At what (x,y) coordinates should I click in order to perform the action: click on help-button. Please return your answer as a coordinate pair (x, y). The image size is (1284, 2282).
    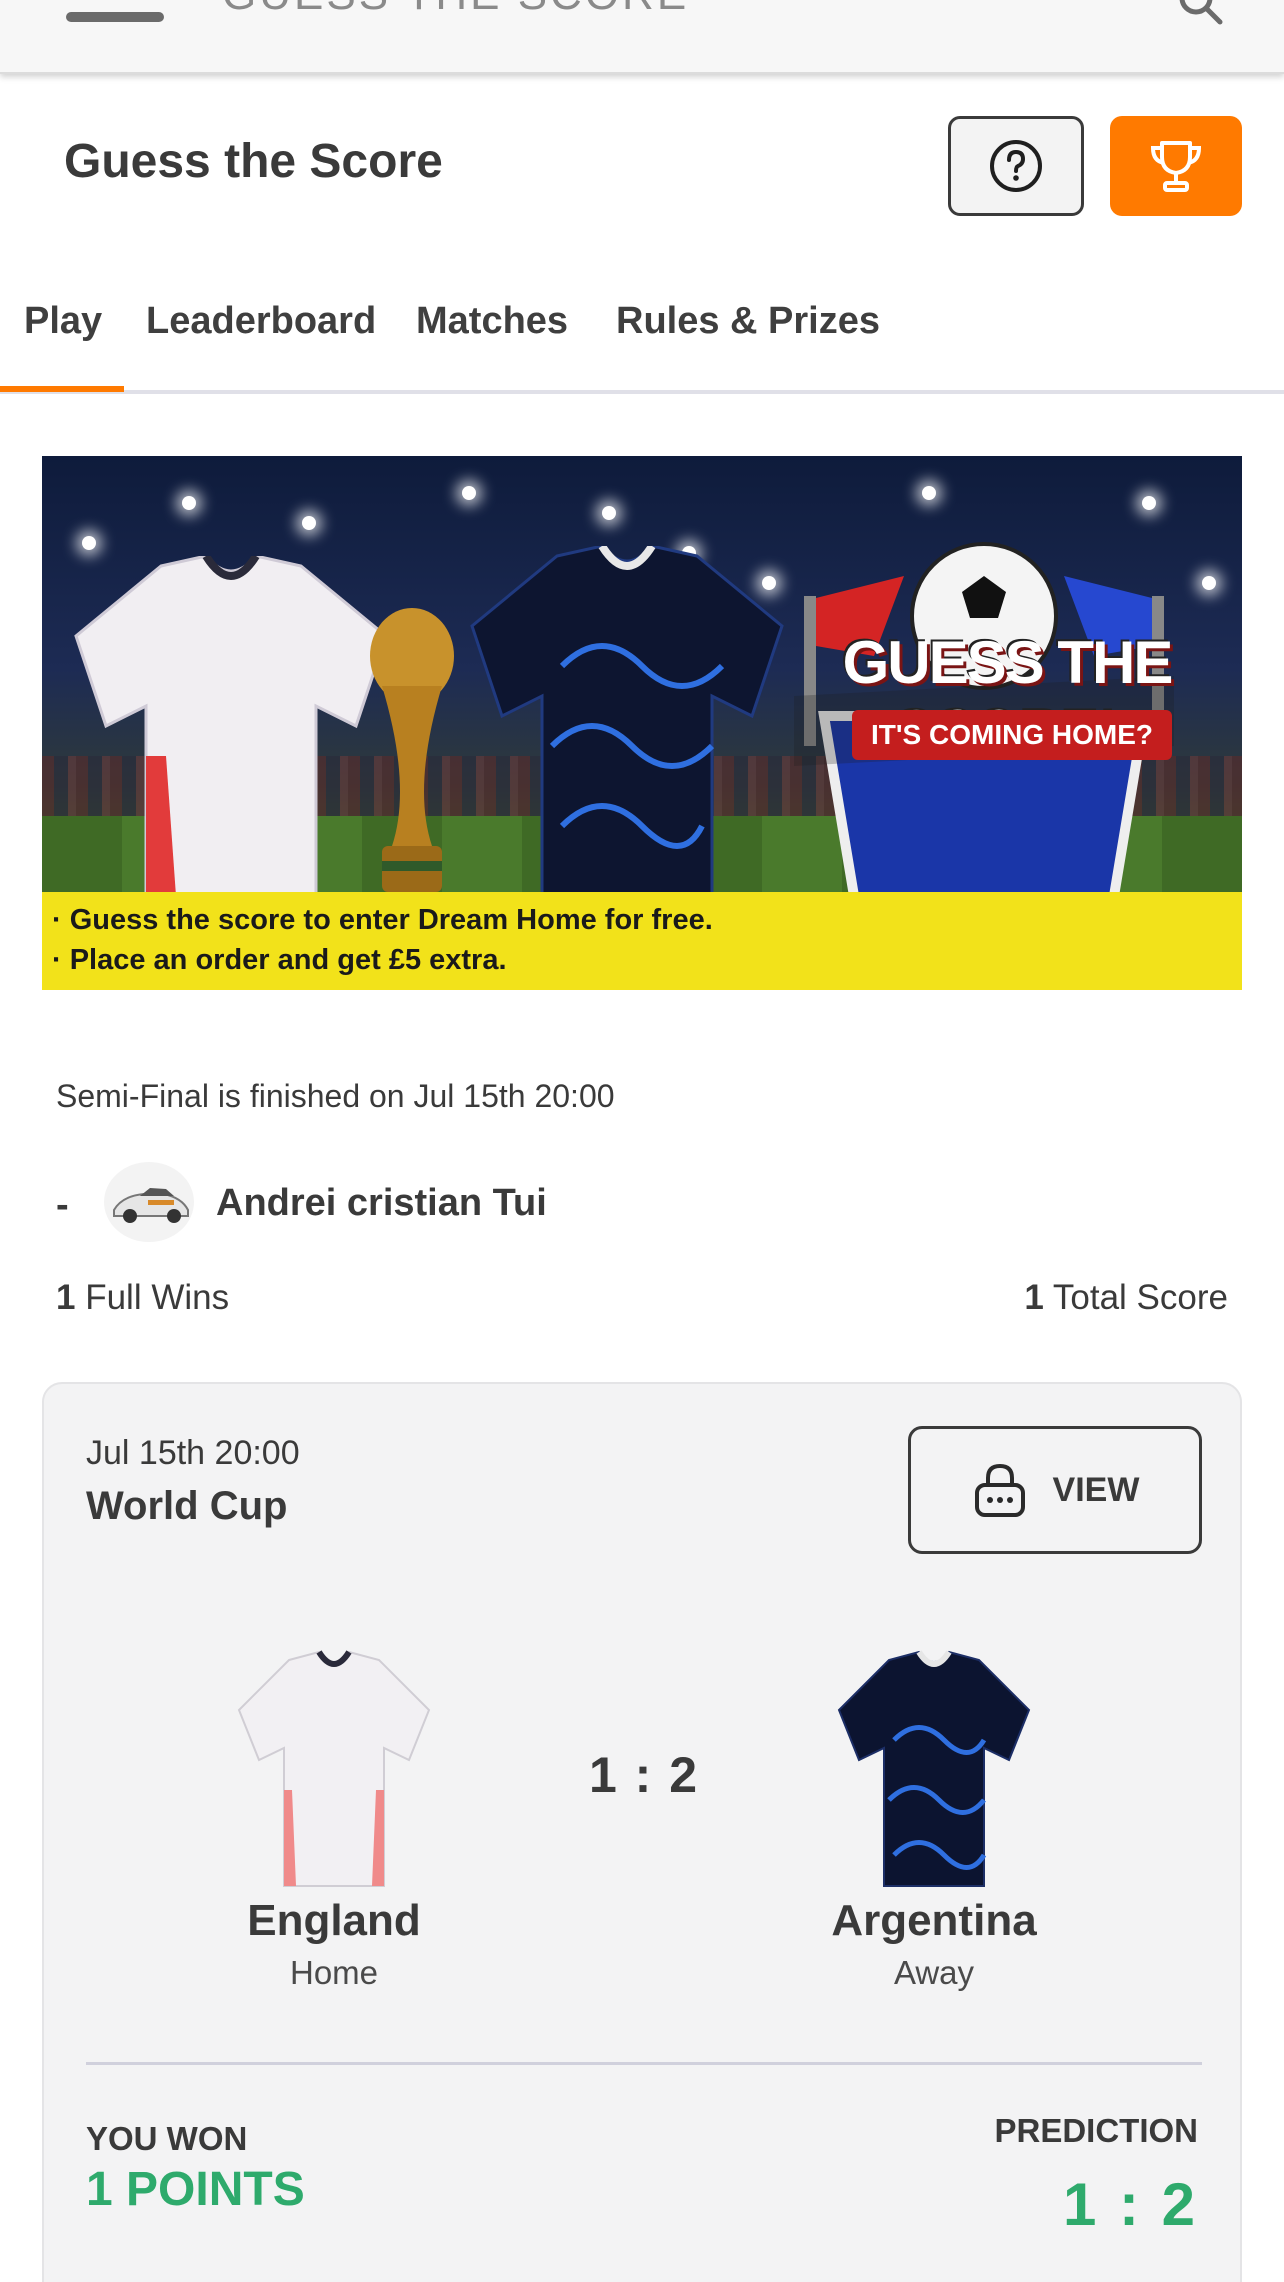
    Looking at the image, I should click on (1016, 166).